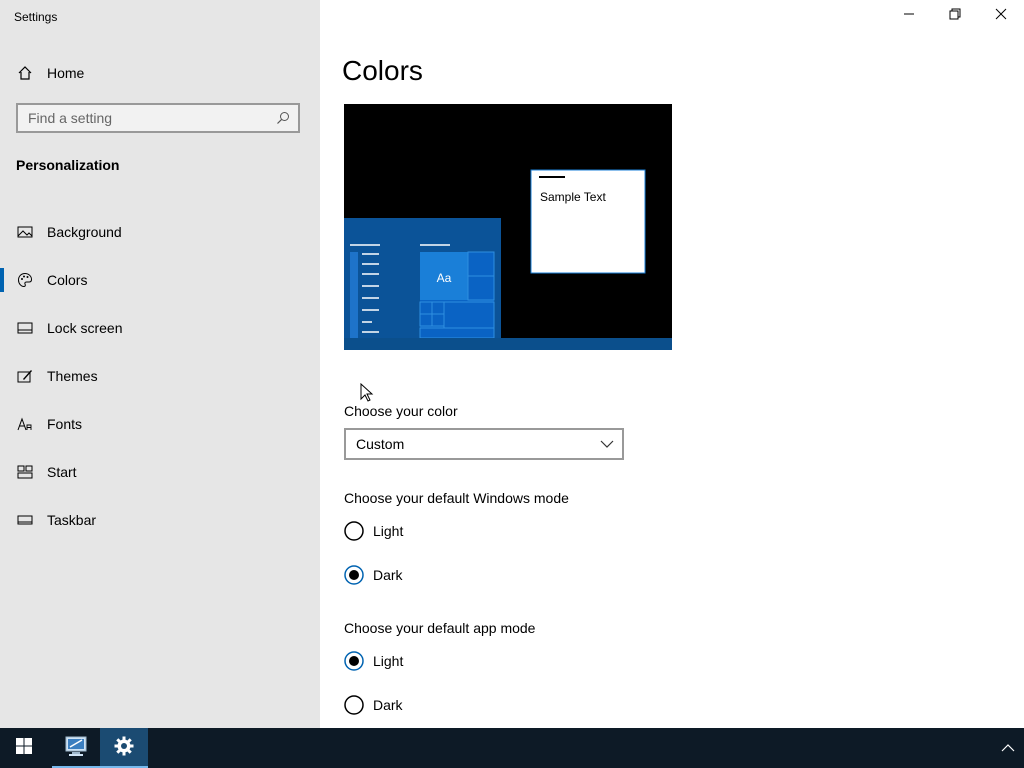 The image size is (1024, 768). Describe the element at coordinates (72, 520) in the screenshot. I see `sidebar-item-label: Taskbar` at that location.